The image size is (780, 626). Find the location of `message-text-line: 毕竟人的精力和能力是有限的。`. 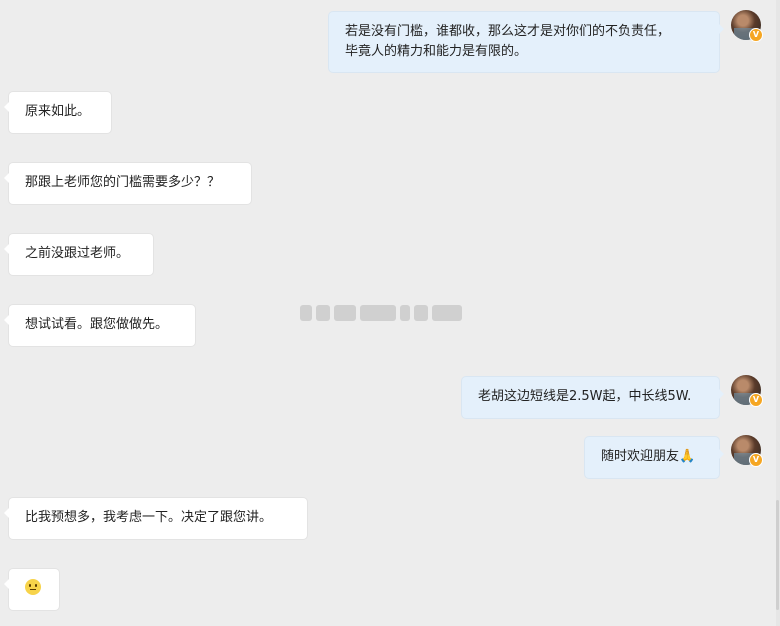

message-text-line: 毕竟人的精力和能力是有限的。 is located at coordinates (436, 51).